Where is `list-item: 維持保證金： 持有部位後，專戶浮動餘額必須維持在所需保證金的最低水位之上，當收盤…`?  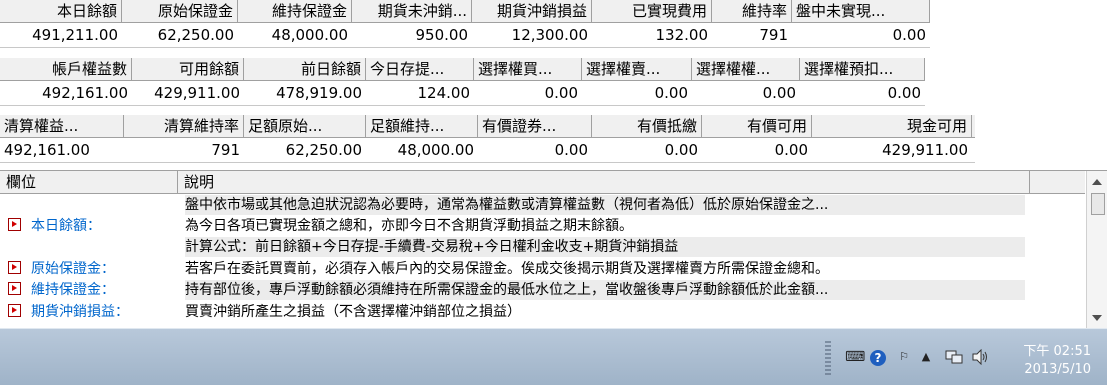
list-item: 維持保證金： 持有部位後，專戶浮動餘額必須維持在所需保證金的最低水位之上，當收盤… is located at coordinates (542, 290).